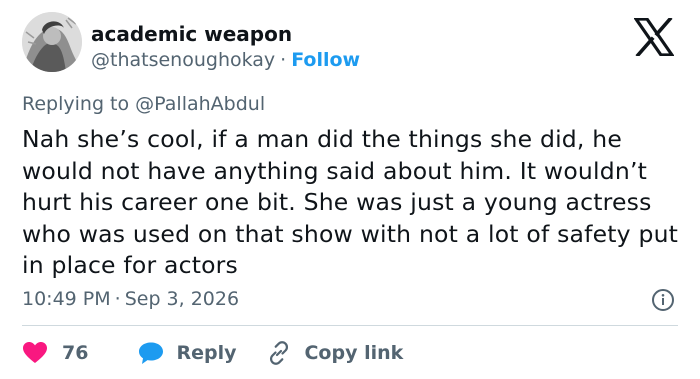  Describe the element at coordinates (663, 300) in the screenshot. I see `info-icon` at that location.